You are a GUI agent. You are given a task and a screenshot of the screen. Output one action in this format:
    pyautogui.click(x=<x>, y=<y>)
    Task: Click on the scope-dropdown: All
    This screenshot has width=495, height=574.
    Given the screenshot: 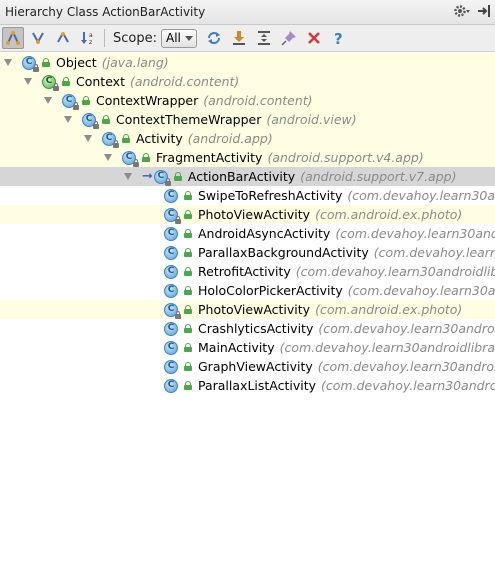 What is the action you would take?
    pyautogui.click(x=178, y=38)
    